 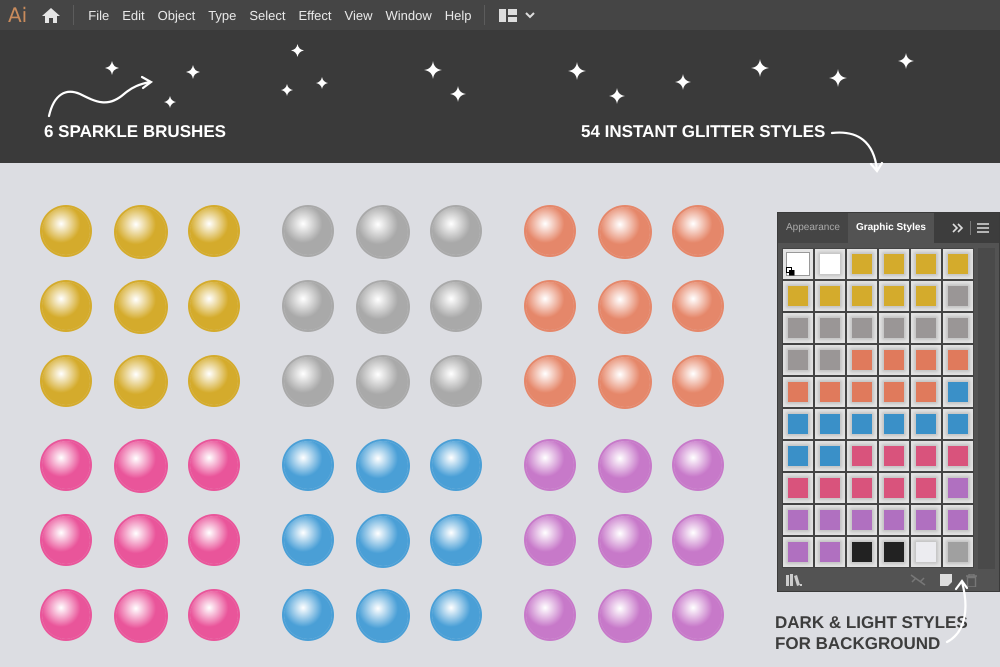 What do you see at coordinates (530, 15) in the screenshot?
I see `chevron-down-icon` at bounding box center [530, 15].